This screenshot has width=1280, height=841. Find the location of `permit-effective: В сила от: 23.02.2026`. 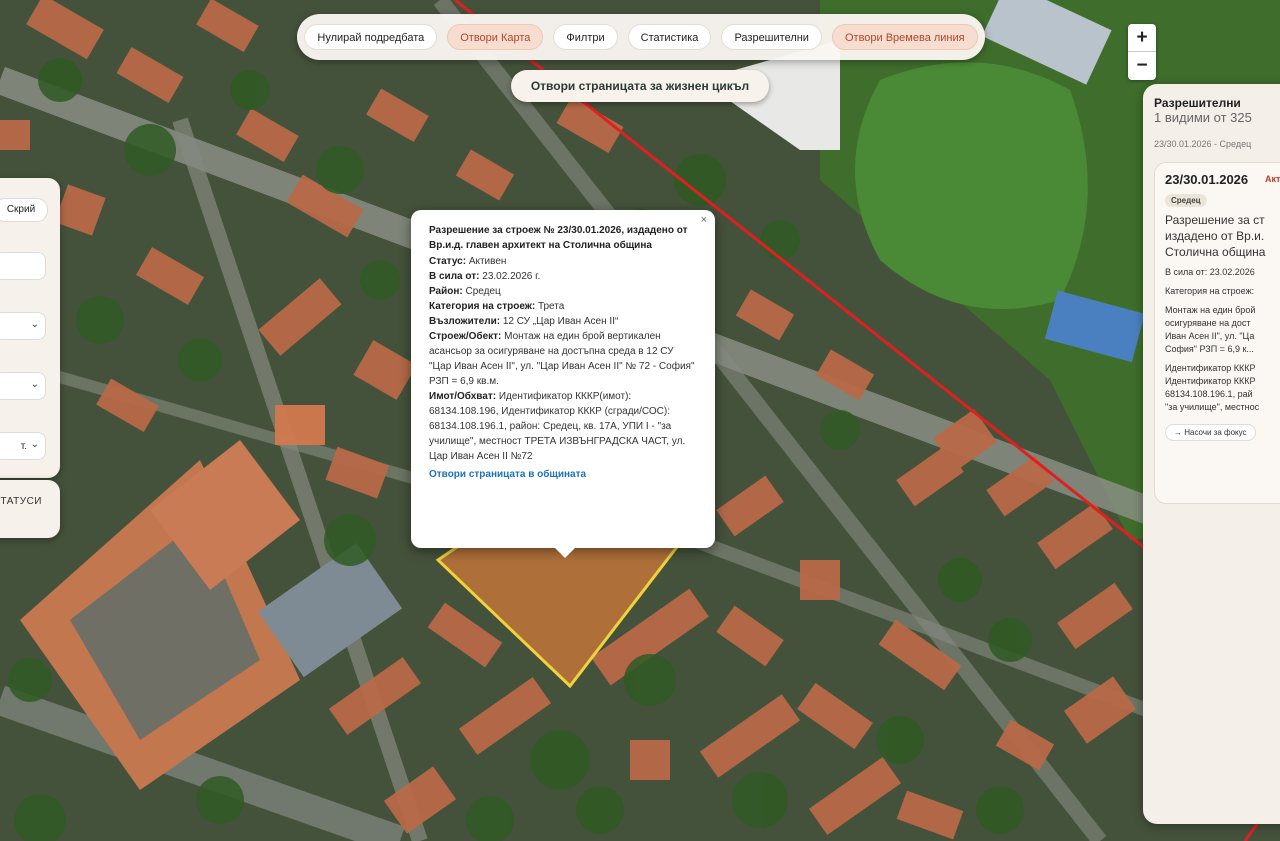

permit-effective: В сила от: 23.02.2026 is located at coordinates (1210, 272).